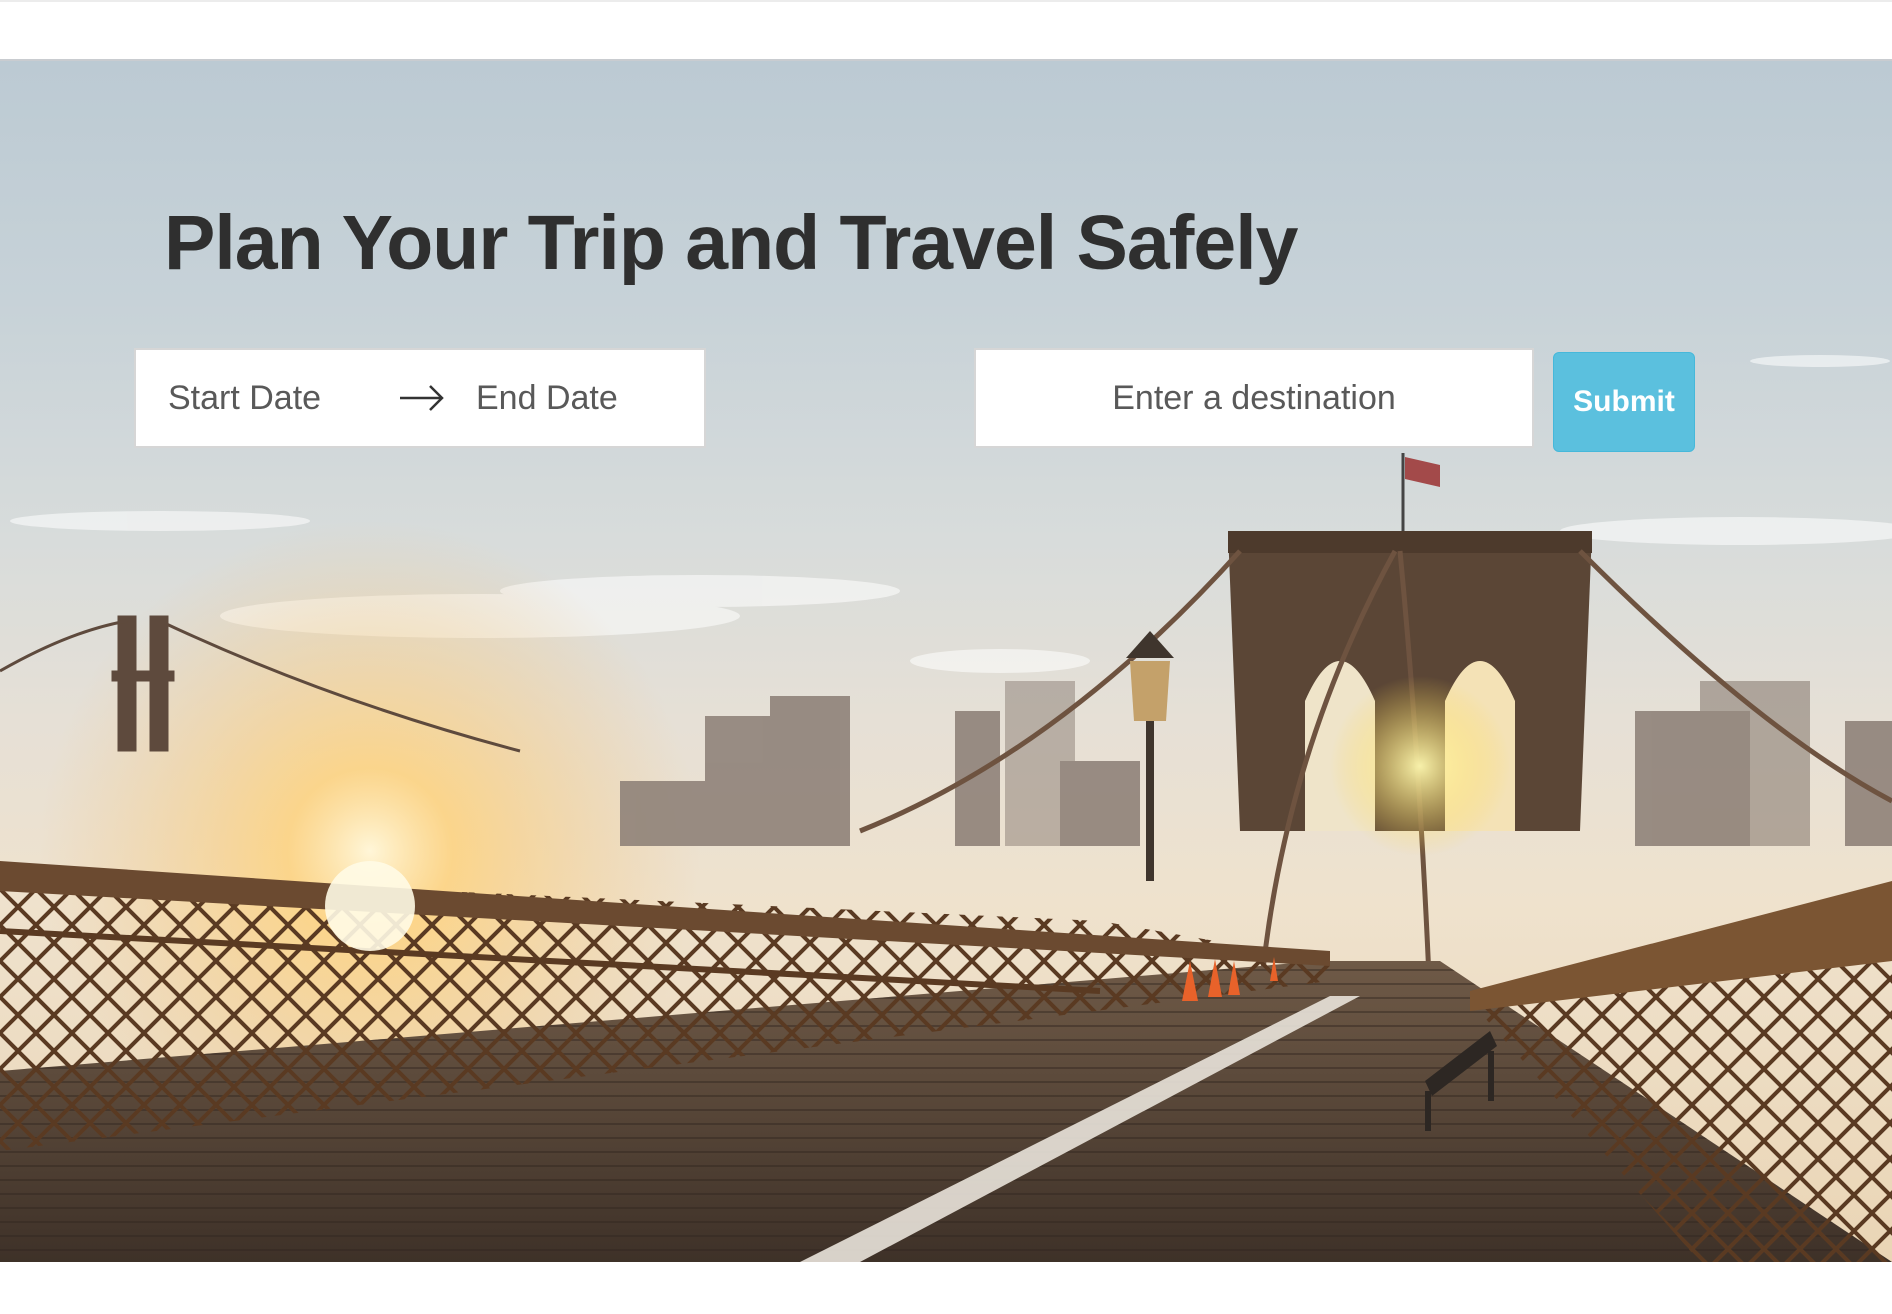 Image resolution: width=1892 pixels, height=1314 pixels. I want to click on page-footer-strip, so click(946, 1288).